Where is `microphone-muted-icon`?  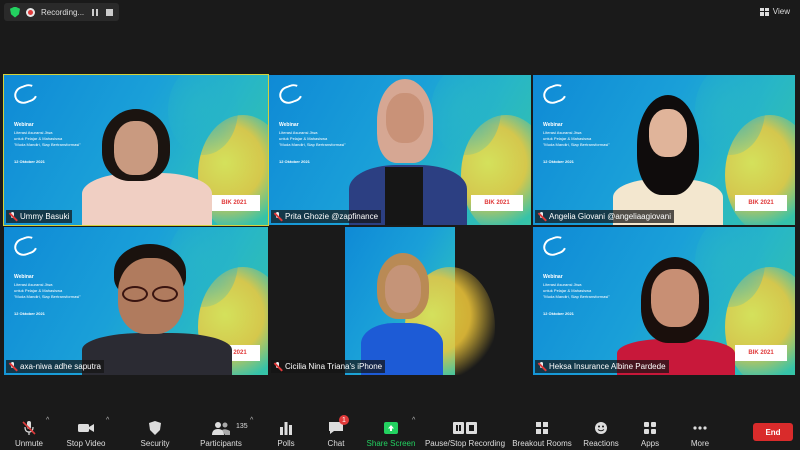 microphone-muted-icon is located at coordinates (29, 428).